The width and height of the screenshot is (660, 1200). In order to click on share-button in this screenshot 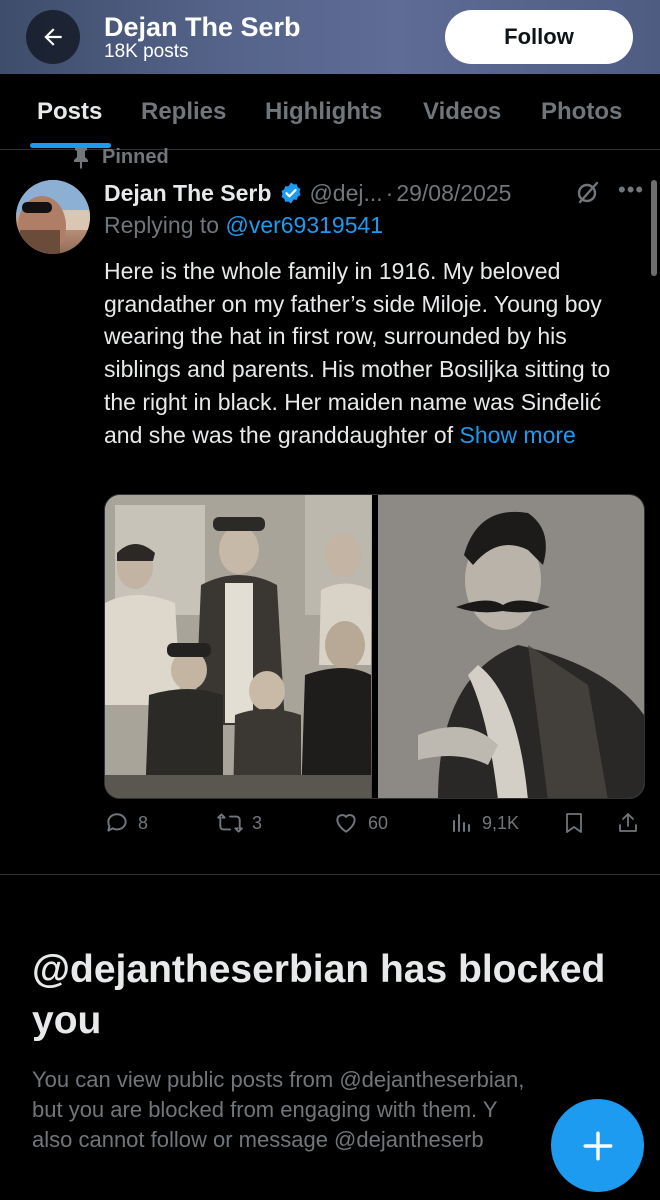, I will do `click(628, 823)`.